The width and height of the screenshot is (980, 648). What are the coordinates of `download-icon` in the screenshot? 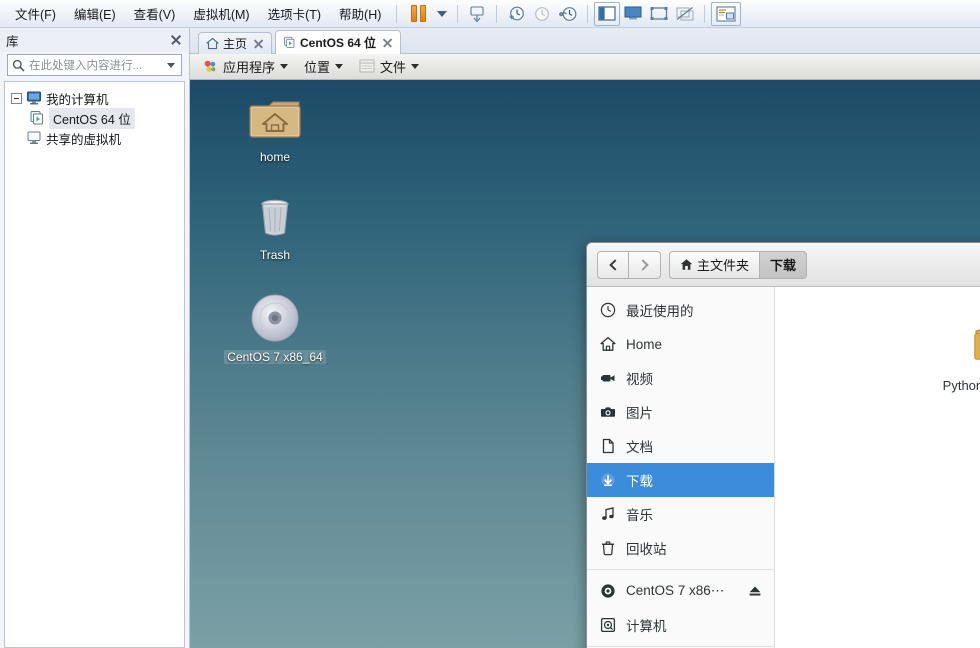 It's located at (607, 480).